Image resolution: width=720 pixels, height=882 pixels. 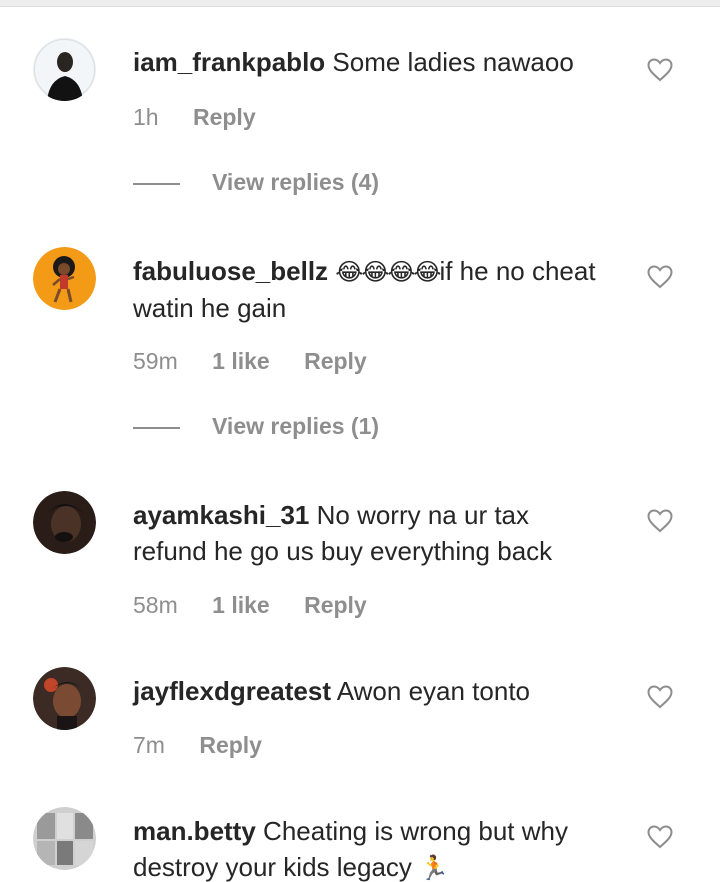 What do you see at coordinates (296, 426) in the screenshot?
I see `view-replies-label: View replies (1)` at bounding box center [296, 426].